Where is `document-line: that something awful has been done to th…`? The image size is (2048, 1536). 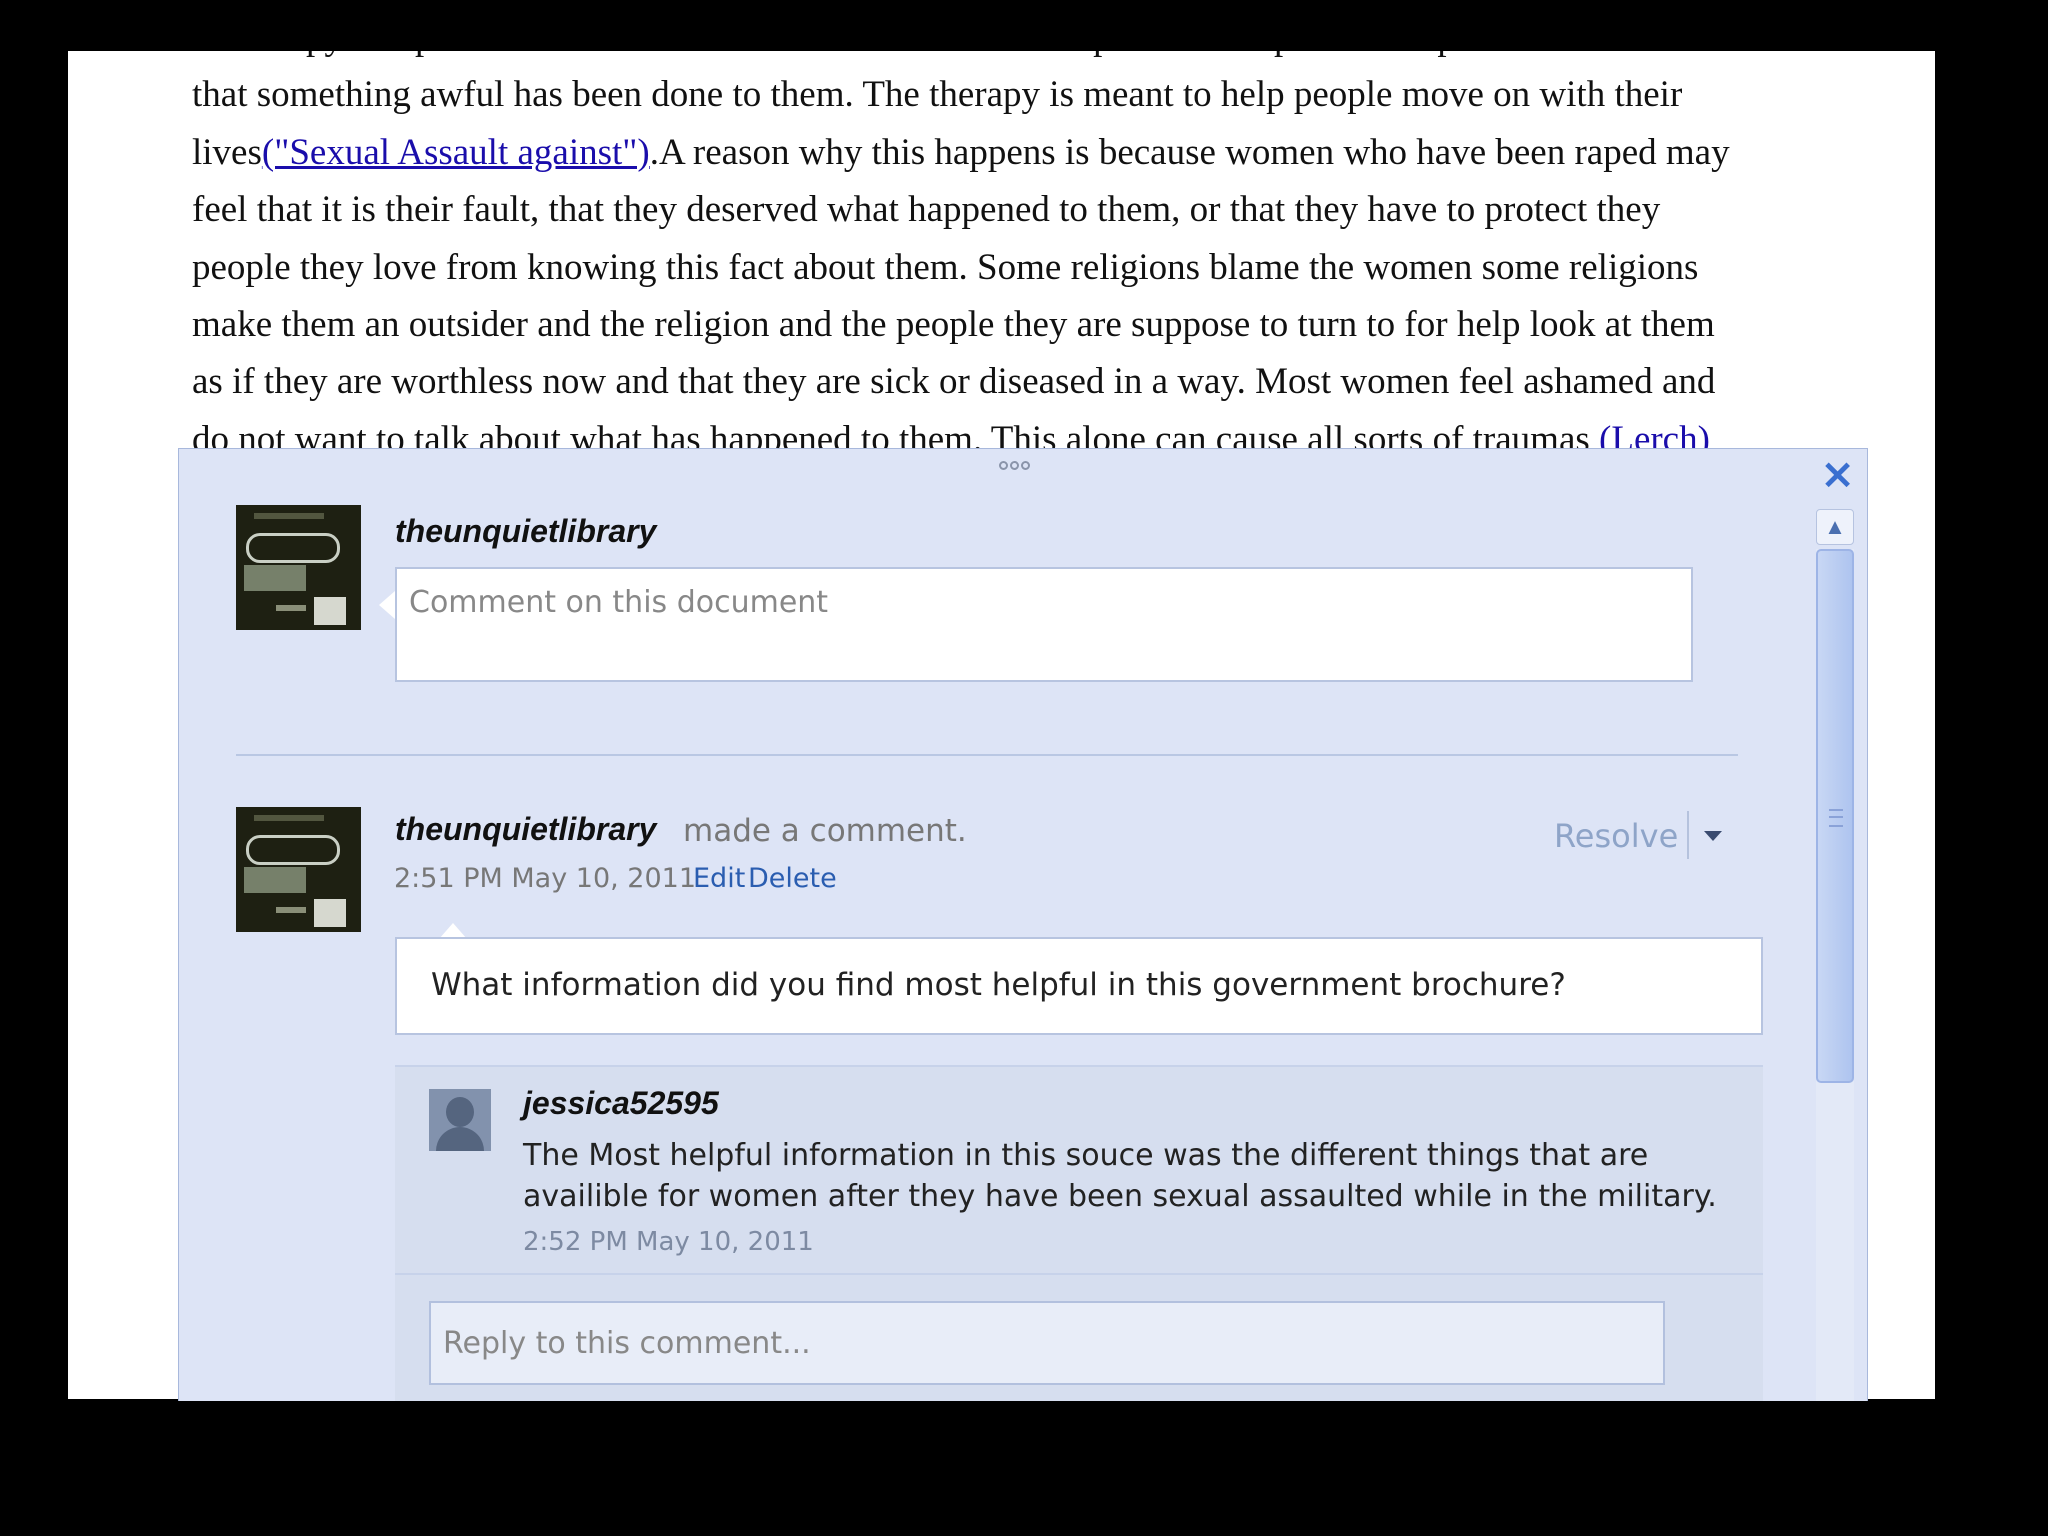
document-line: that something awful has been done to th… is located at coordinates (937, 95).